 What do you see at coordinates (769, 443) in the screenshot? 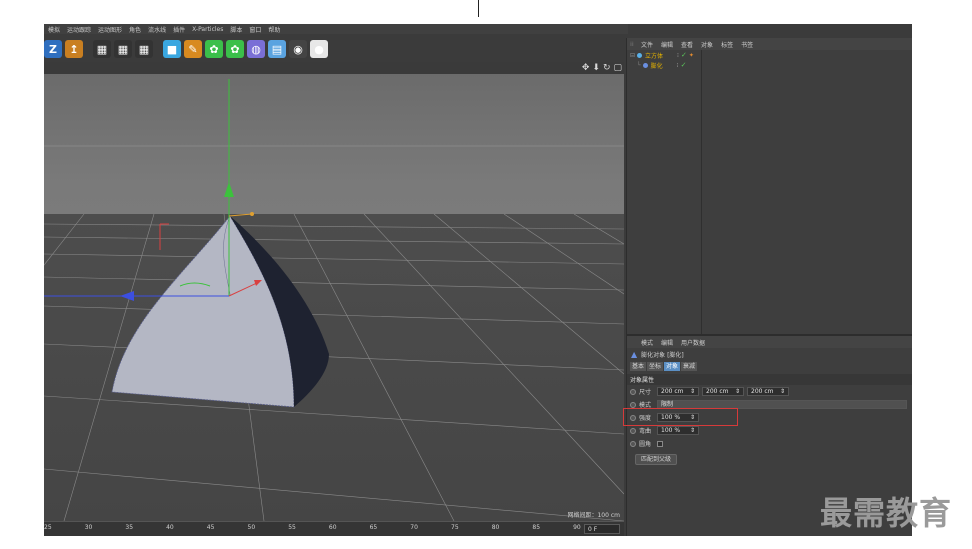
I see `rounded-property: 圆角` at bounding box center [769, 443].